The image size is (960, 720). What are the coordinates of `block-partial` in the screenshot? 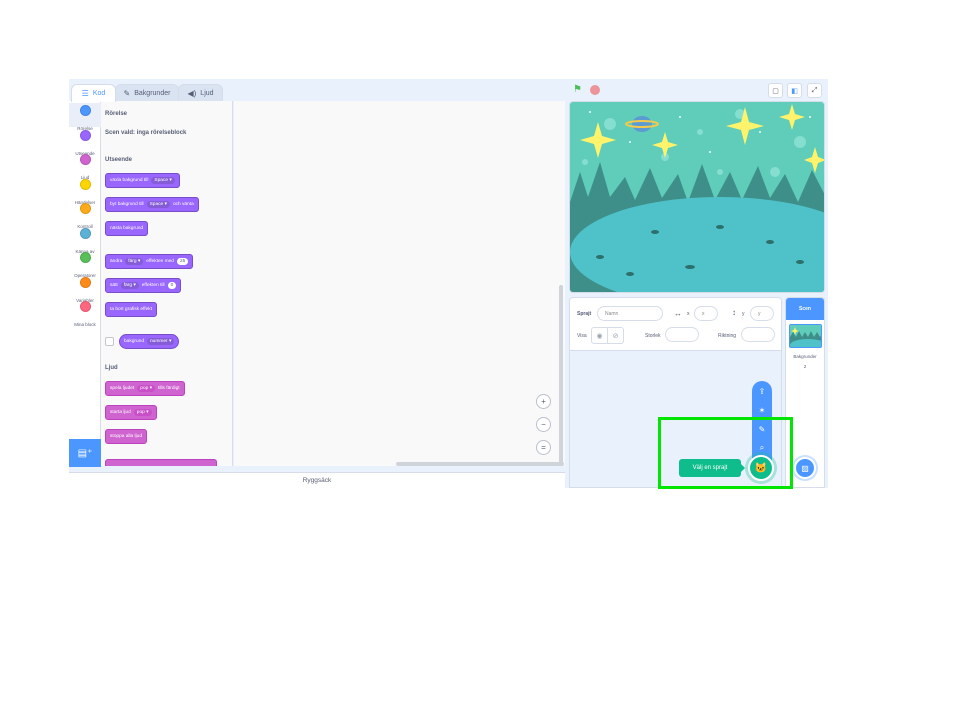 It's located at (161, 462).